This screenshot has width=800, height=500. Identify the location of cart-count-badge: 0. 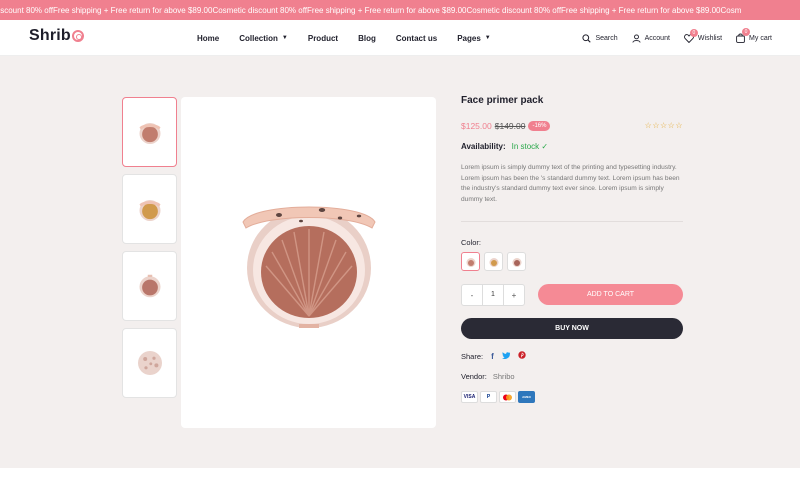
(746, 32).